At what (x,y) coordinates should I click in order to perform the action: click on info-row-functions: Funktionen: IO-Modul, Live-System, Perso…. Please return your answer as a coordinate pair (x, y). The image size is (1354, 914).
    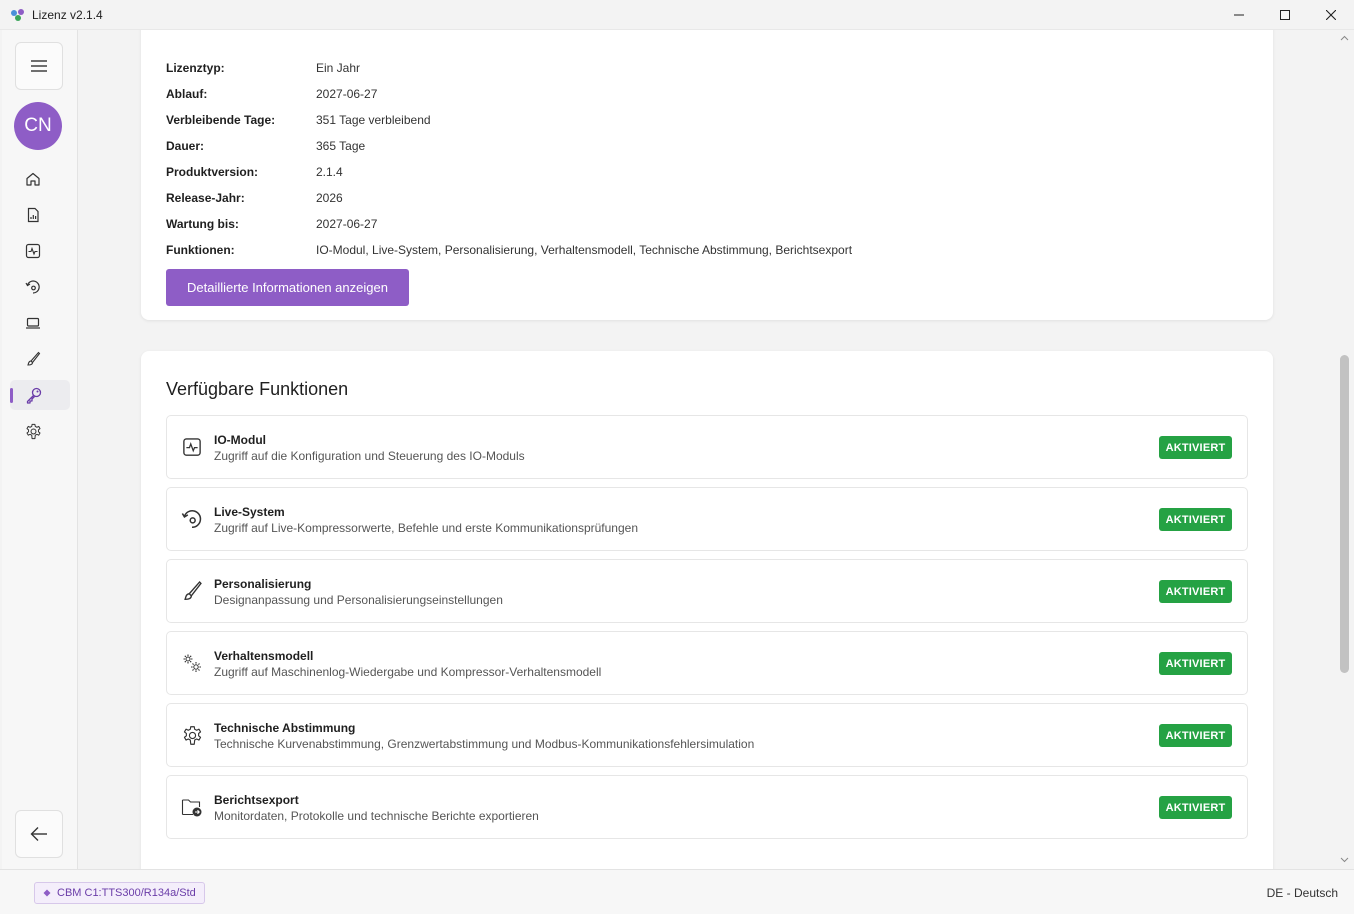
    Looking at the image, I should click on (509, 250).